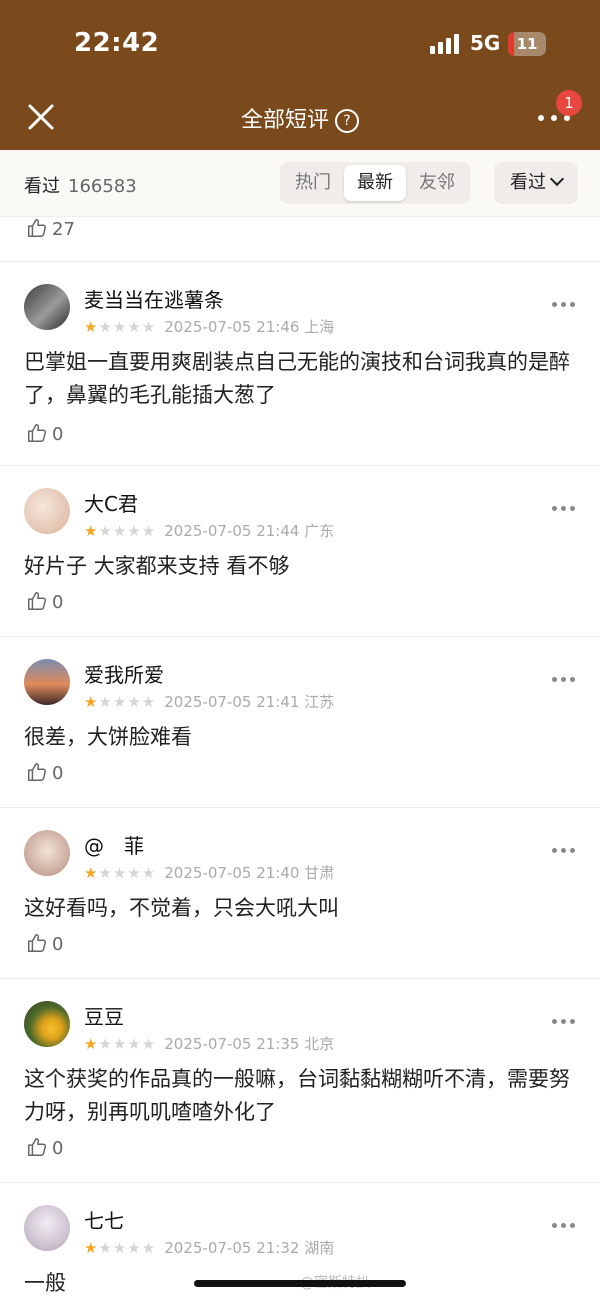 Image resolution: width=600 pixels, height=1300 pixels. What do you see at coordinates (319, 327) in the screenshot?
I see `review-location: 上海` at bounding box center [319, 327].